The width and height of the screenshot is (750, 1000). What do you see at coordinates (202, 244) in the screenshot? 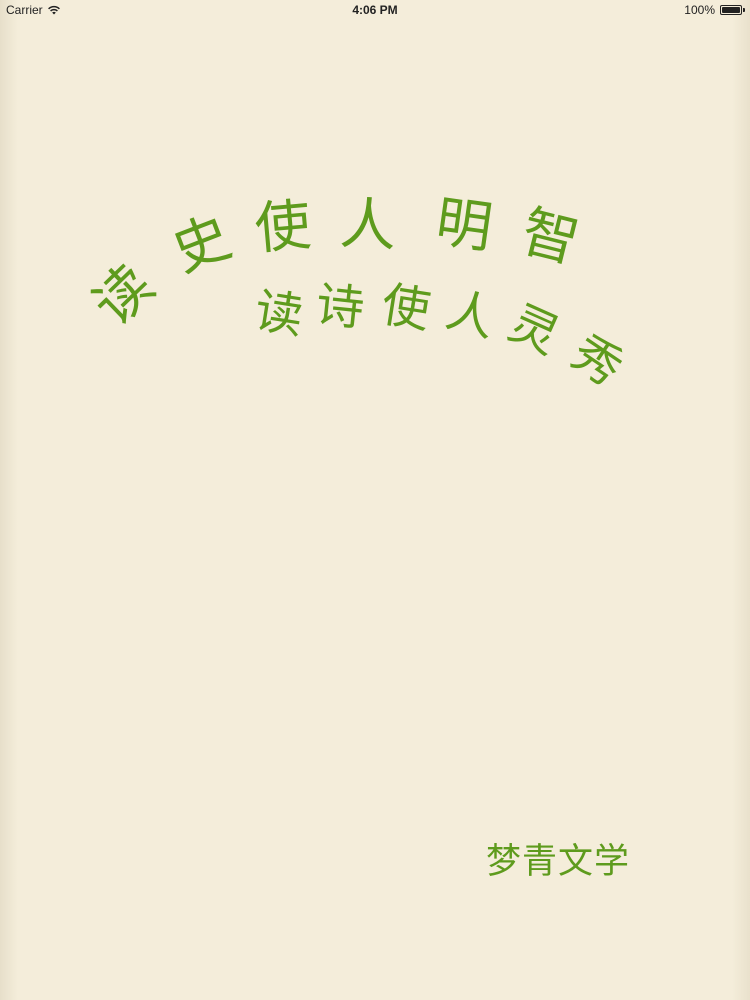
I see `line1-glyph: 史` at bounding box center [202, 244].